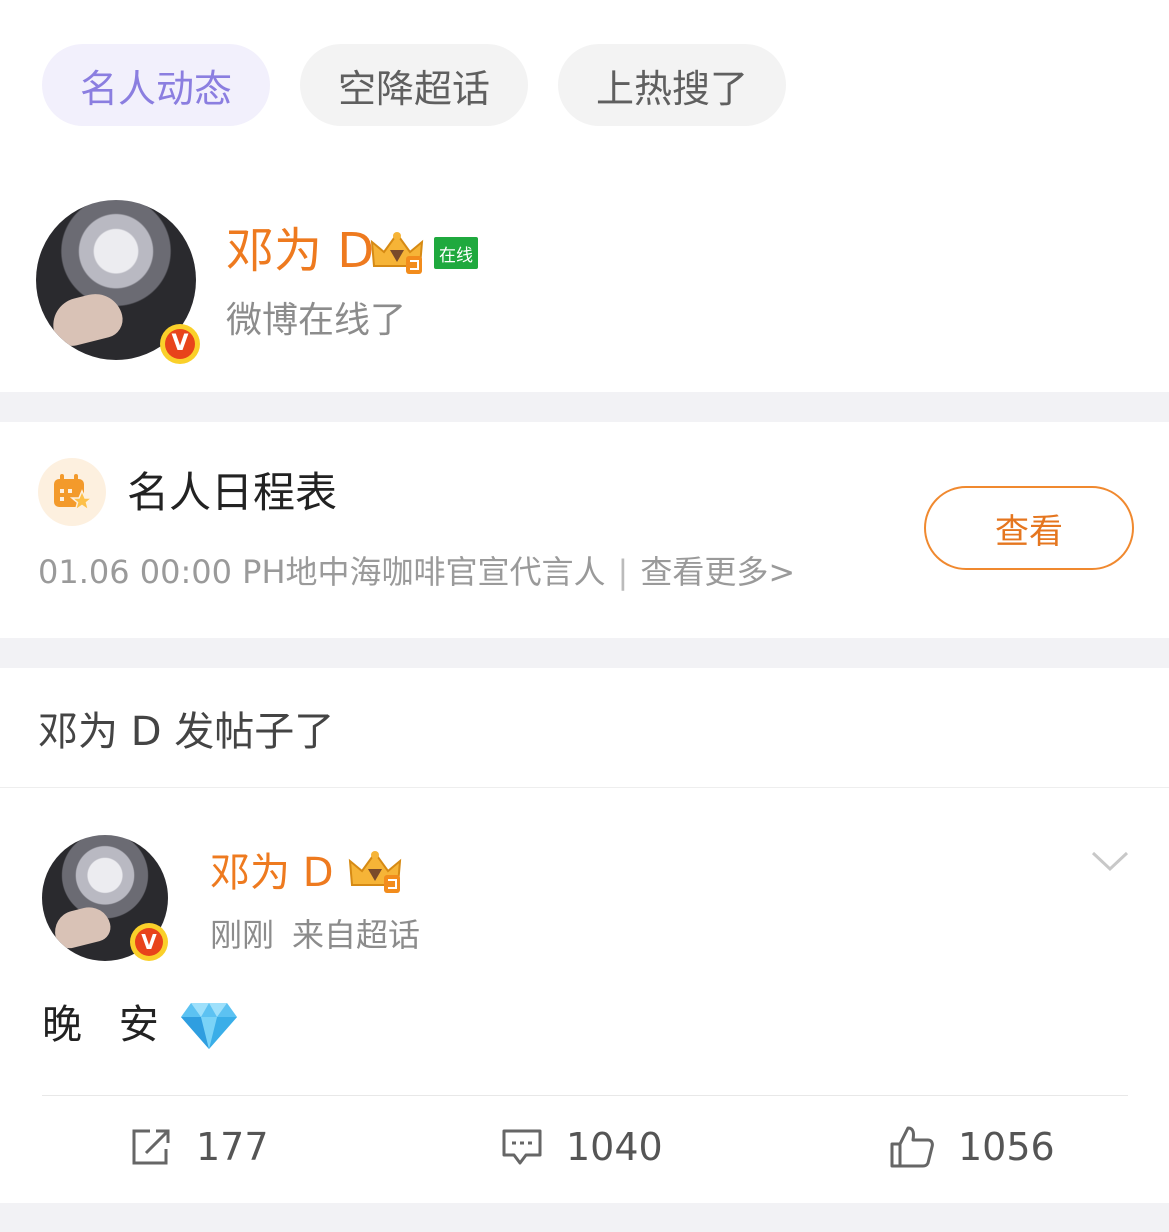 This screenshot has height=1232, width=1169. Describe the element at coordinates (672, 85) in the screenshot. I see `tab-trending: 上热搜了` at that location.